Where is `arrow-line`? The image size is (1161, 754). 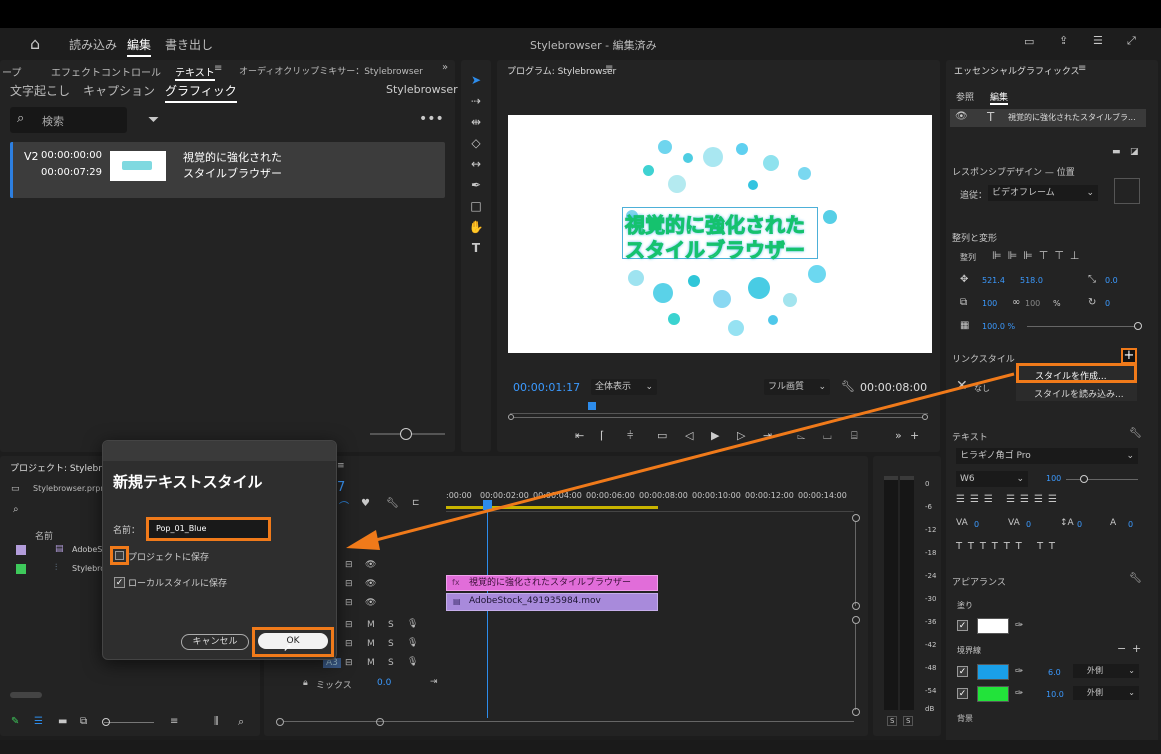
arrow-line is located at coordinates (693, 457).